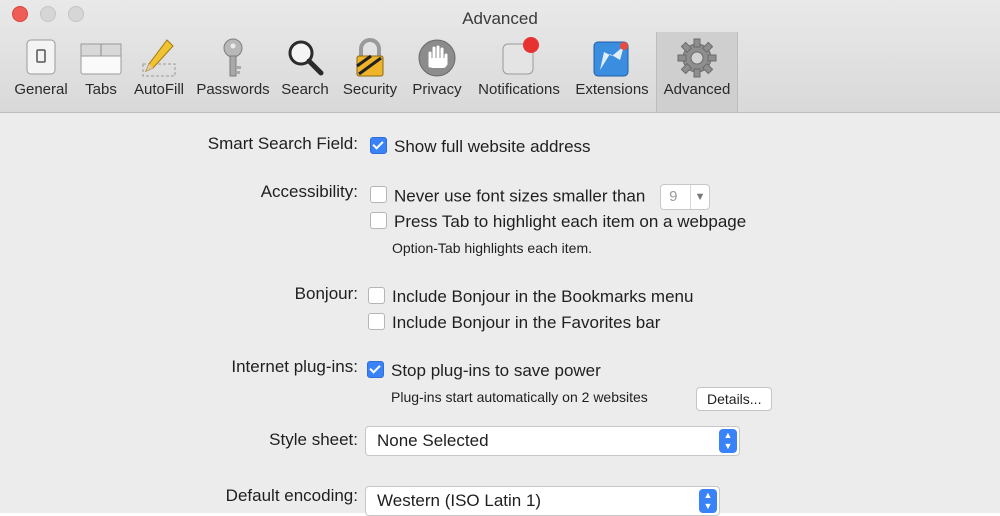 The image size is (1000, 516). I want to click on tab-security: Security, so click(370, 72).